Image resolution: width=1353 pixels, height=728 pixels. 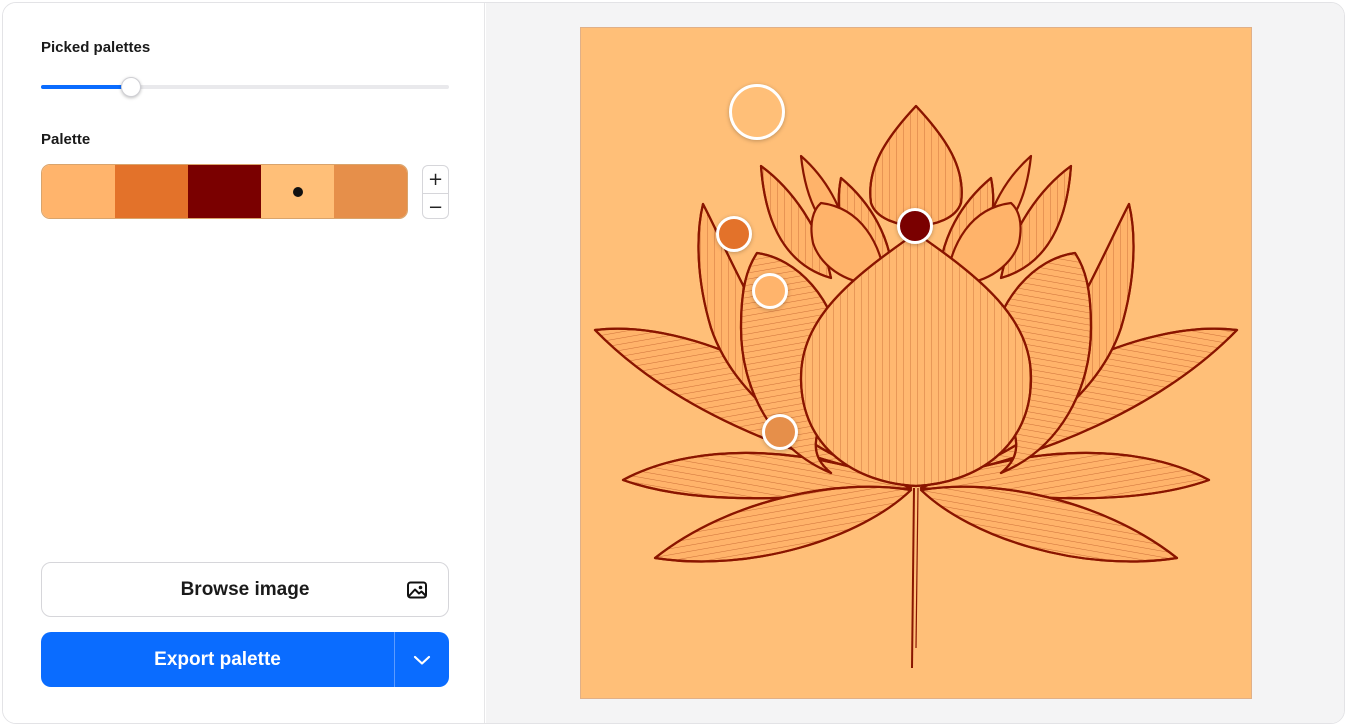 What do you see at coordinates (245, 87) in the screenshot?
I see `picked-palettes-slider` at bounding box center [245, 87].